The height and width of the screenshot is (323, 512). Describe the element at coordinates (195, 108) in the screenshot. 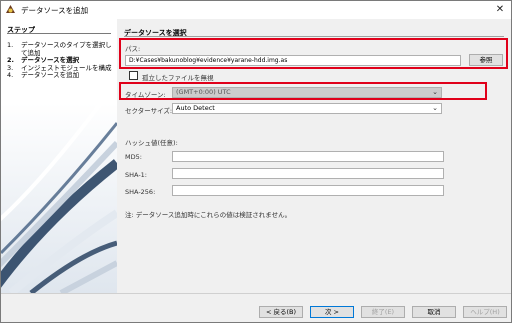

I see `sector-size-value: Auto Detect` at that location.